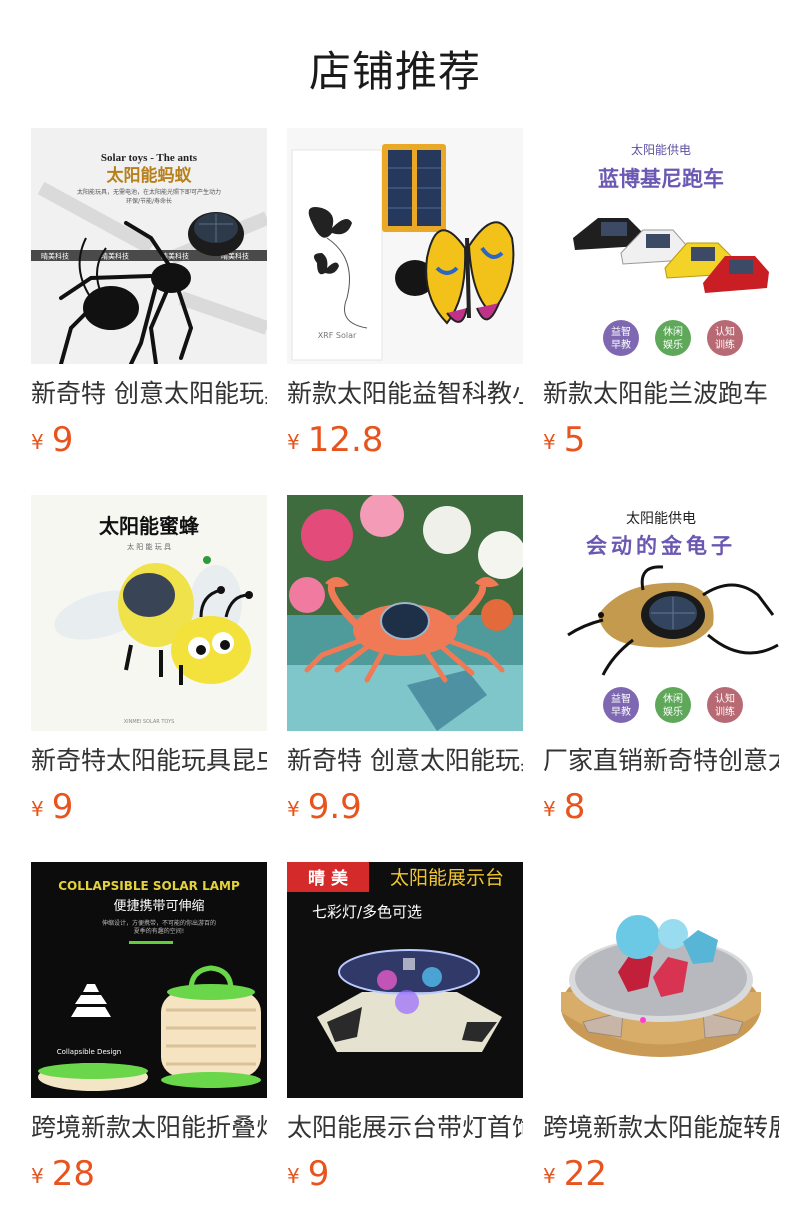 The width and height of the screenshot is (790, 1230). Describe the element at coordinates (149, 526) in the screenshot. I see `thumb-title: 太阳能蜜蜂` at that location.